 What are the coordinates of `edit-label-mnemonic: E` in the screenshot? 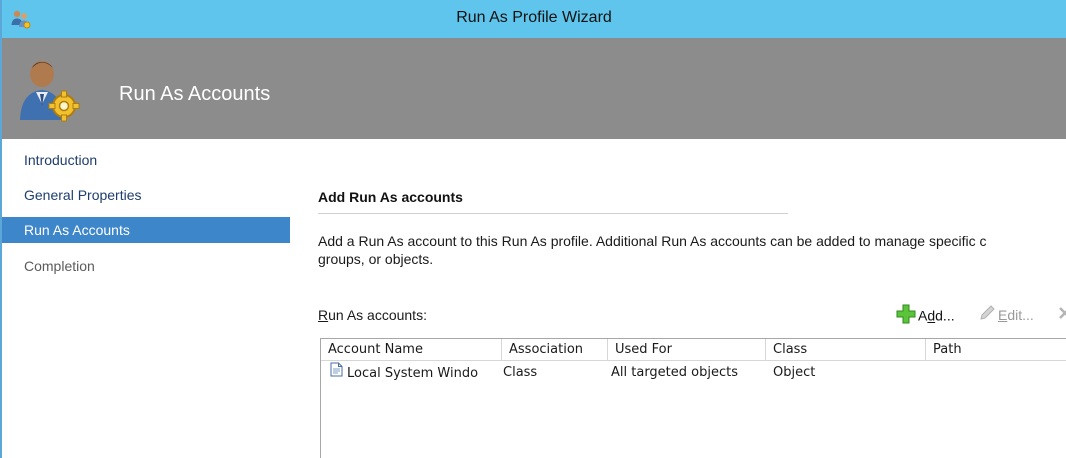 It's located at (1003, 315).